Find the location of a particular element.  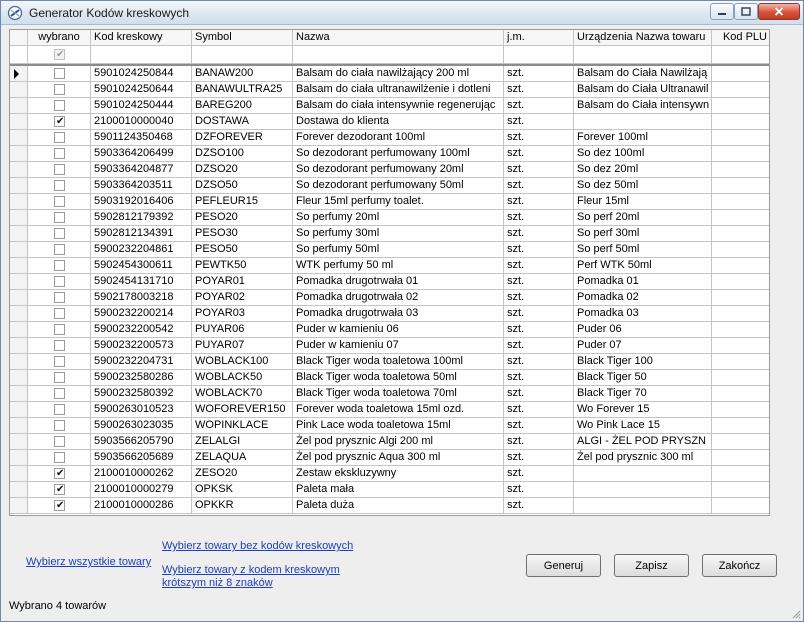

cell-symbol: DZSO100 is located at coordinates (242, 154).